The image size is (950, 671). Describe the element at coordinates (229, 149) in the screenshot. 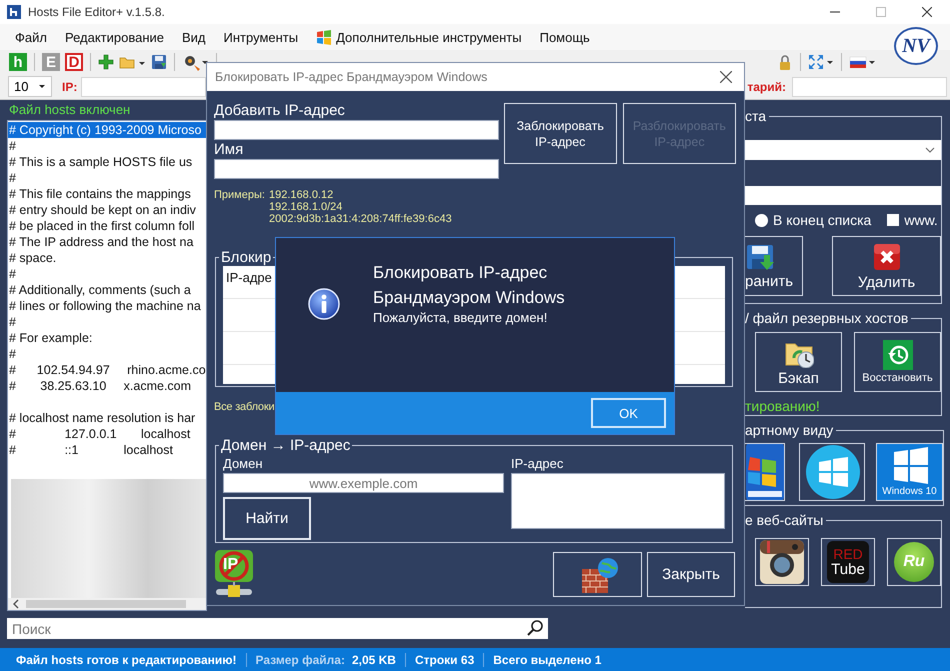

I see `field-label: Имя` at that location.